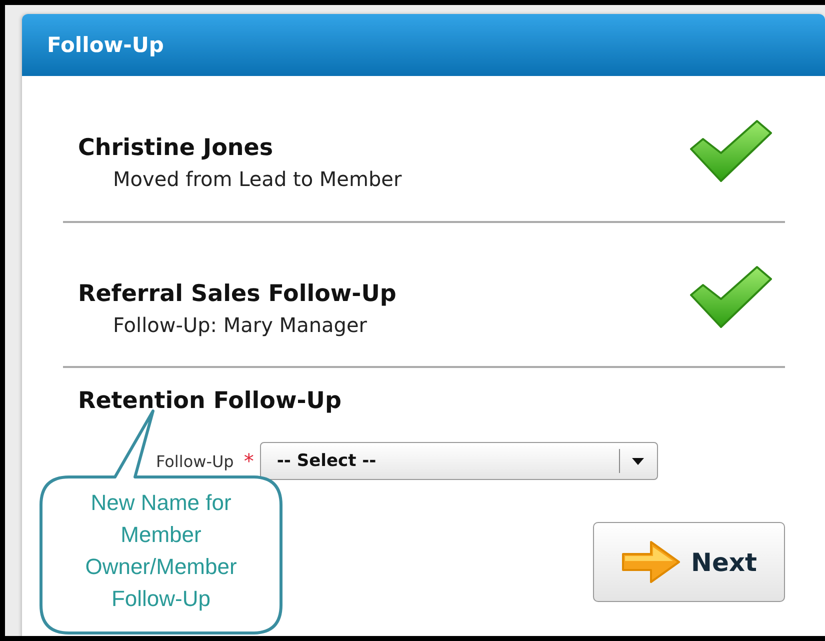  What do you see at coordinates (638, 461) in the screenshot?
I see `caret-icon` at bounding box center [638, 461].